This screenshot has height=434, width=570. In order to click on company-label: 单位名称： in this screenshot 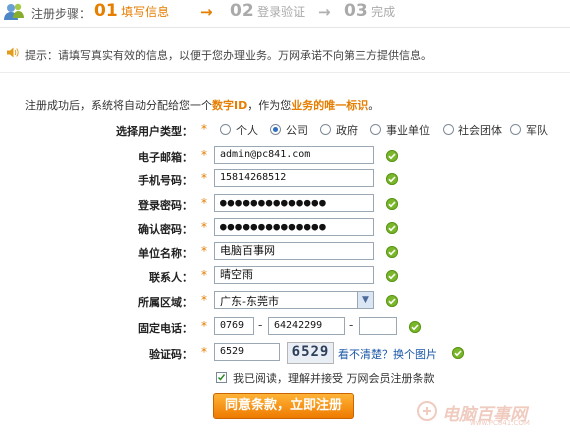, I will do `click(165, 253)`.